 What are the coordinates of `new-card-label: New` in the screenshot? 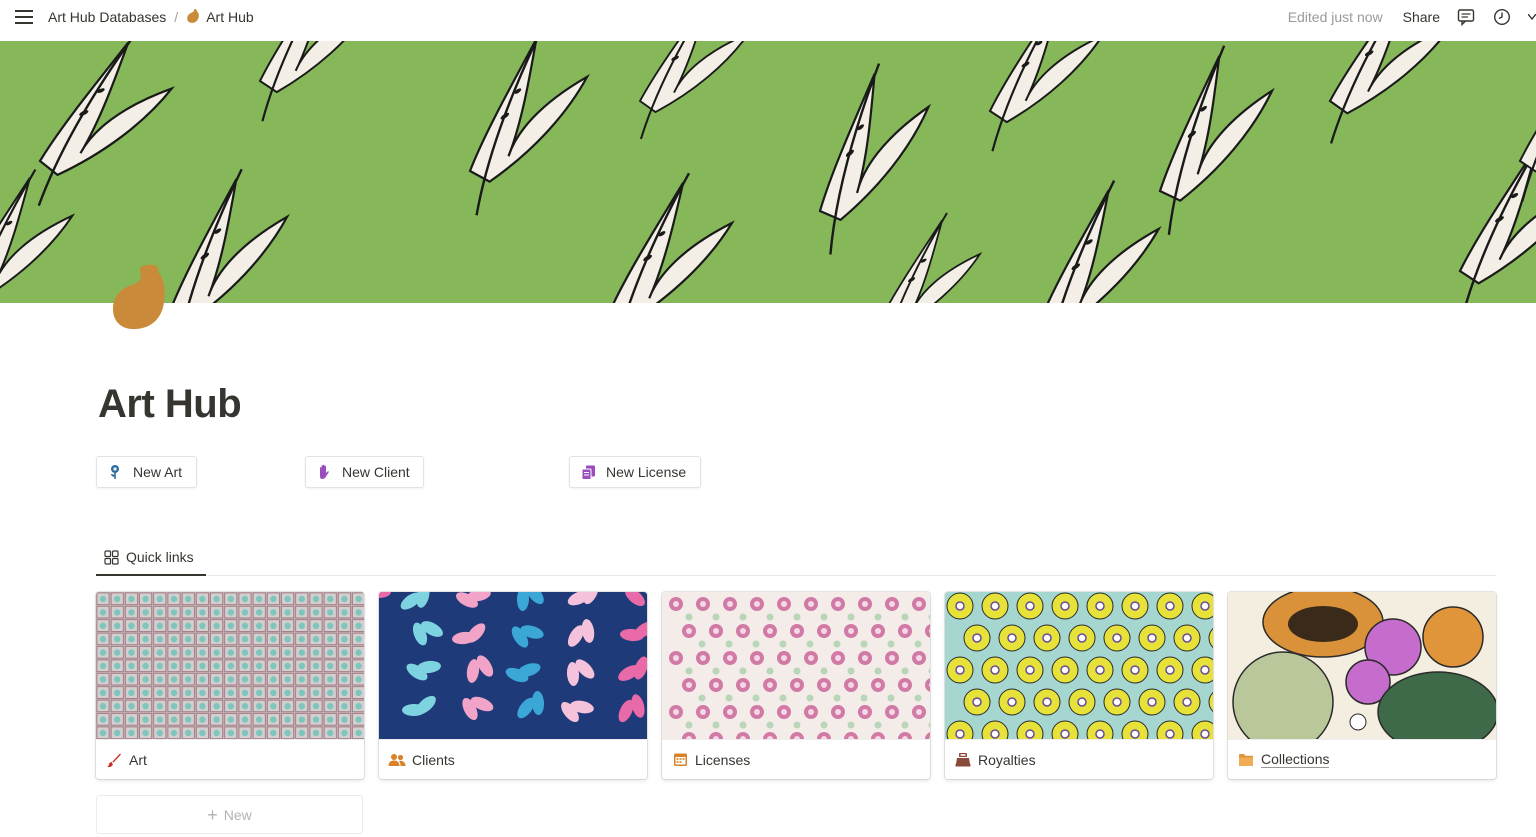 It's located at (237, 814).